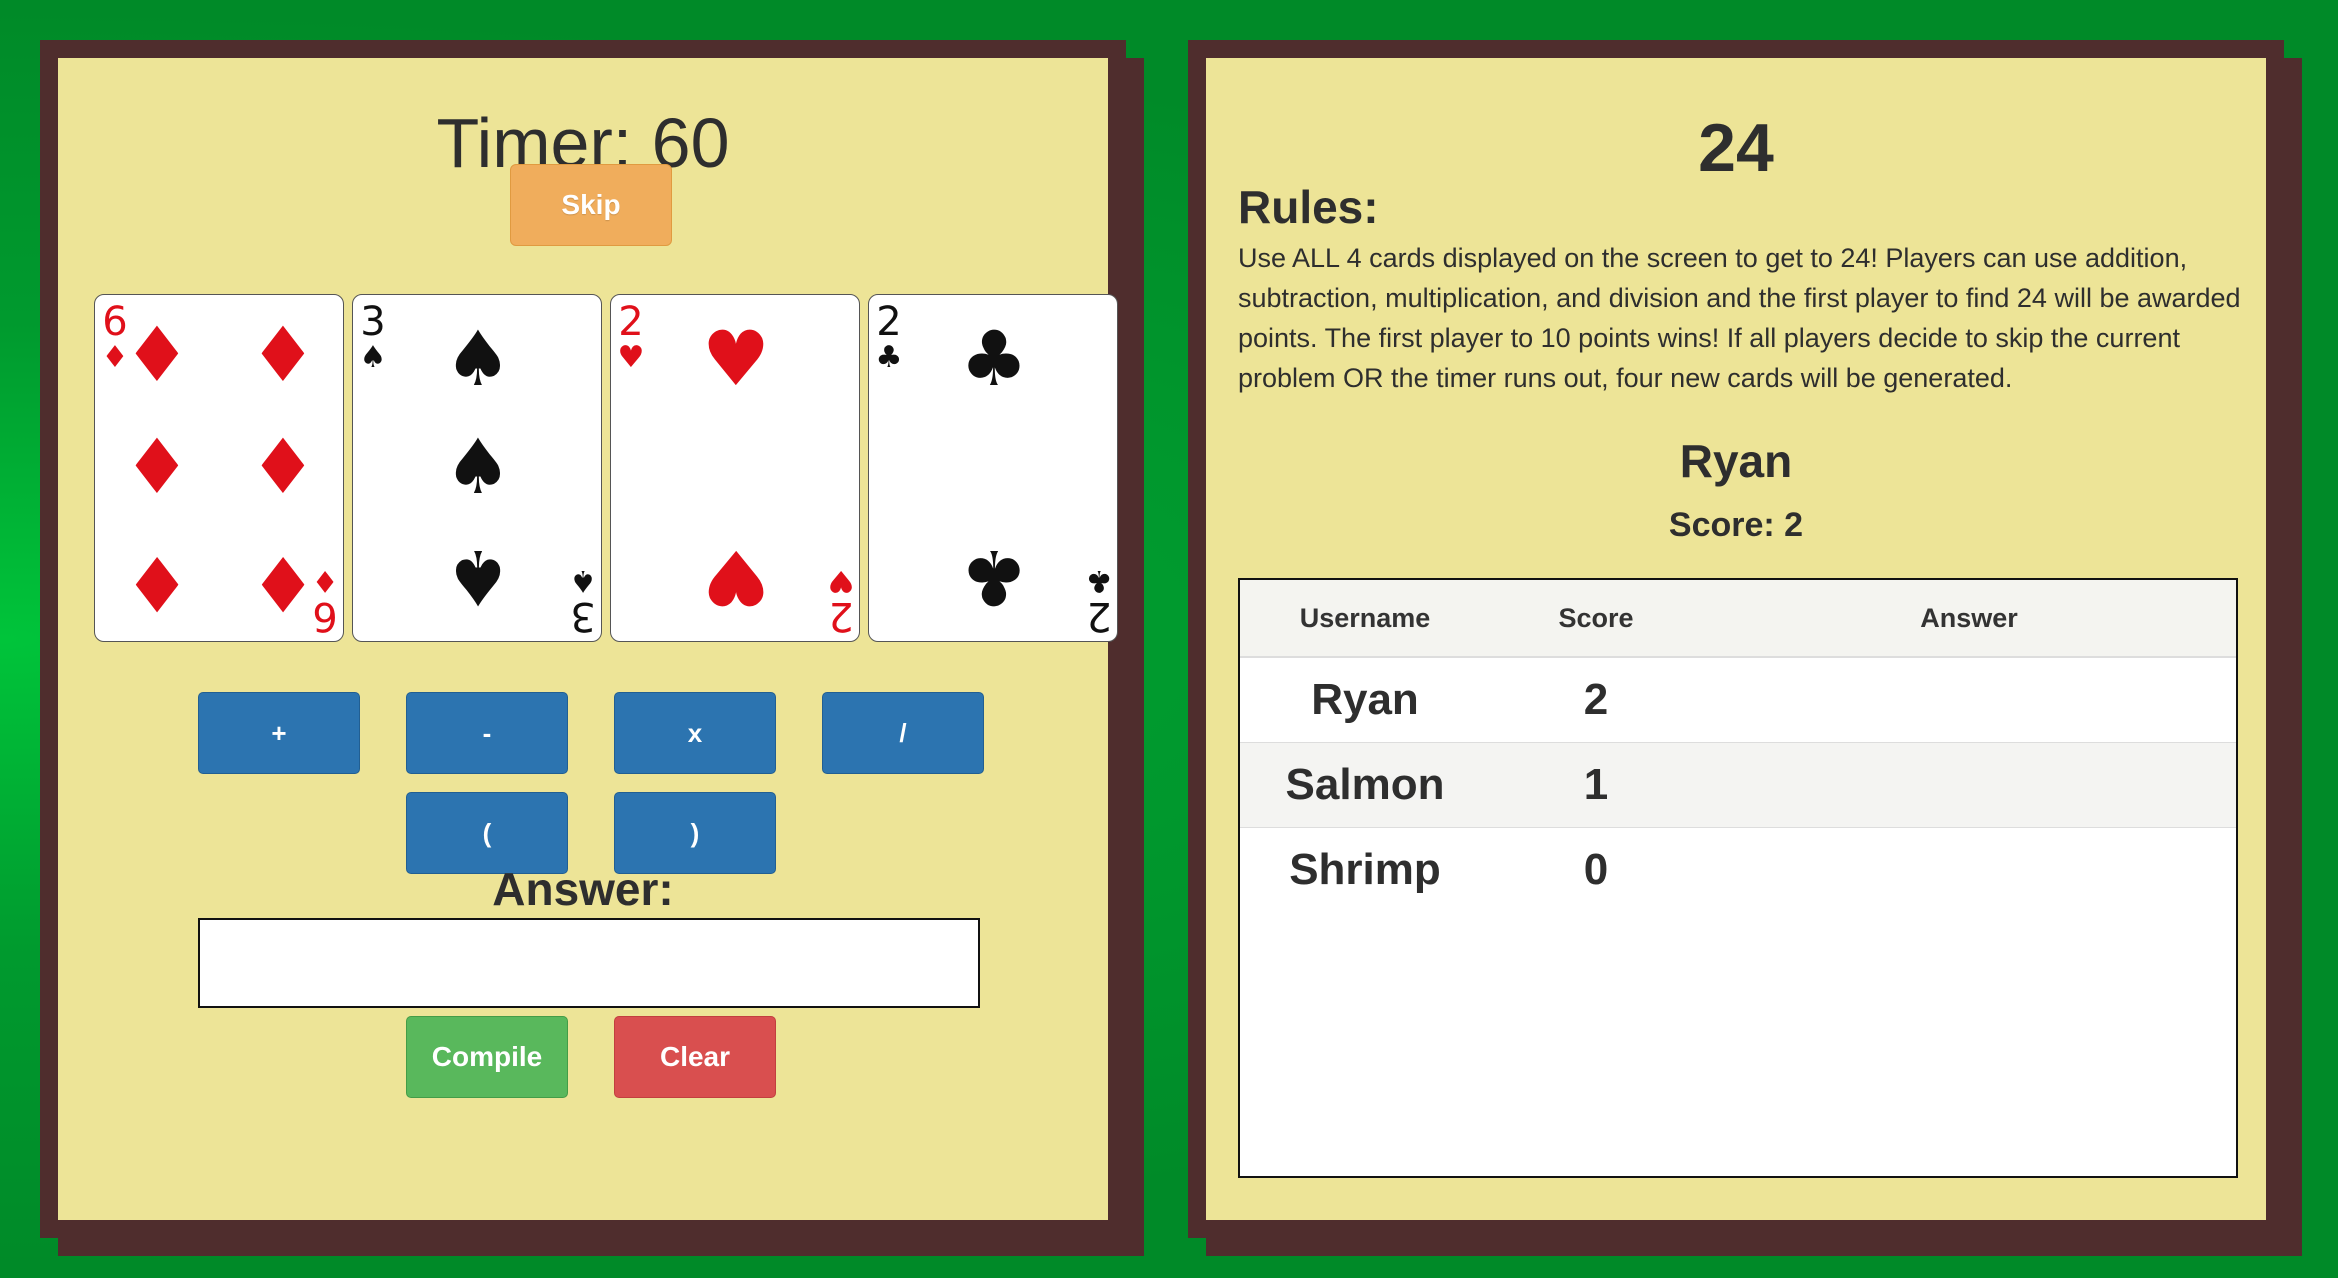  What do you see at coordinates (1365, 699) in the screenshot?
I see `row-username: Ryan` at bounding box center [1365, 699].